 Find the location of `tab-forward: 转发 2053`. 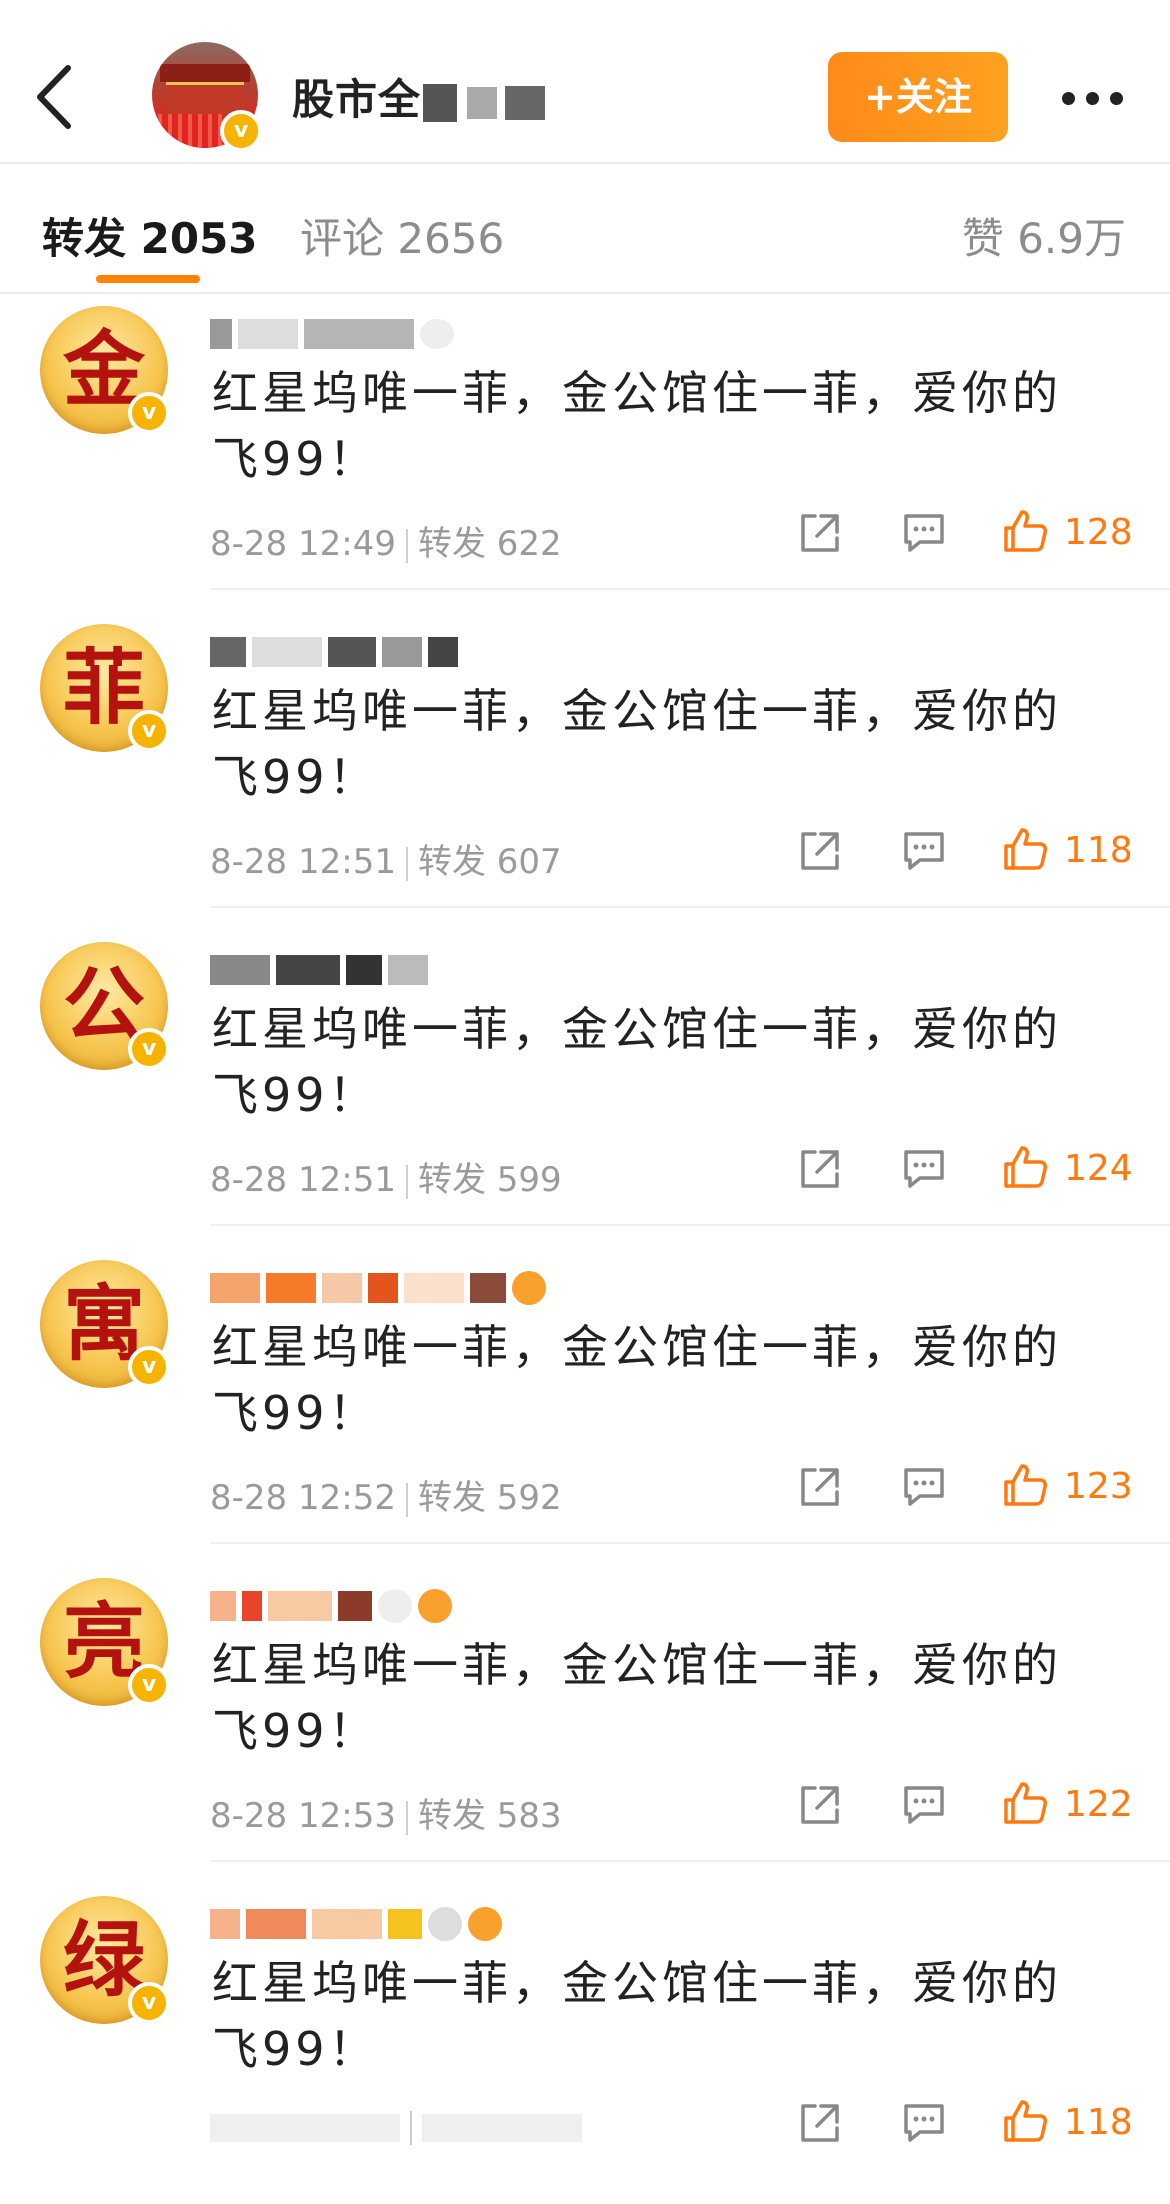

tab-forward: 转发 2053 is located at coordinates (150, 235).